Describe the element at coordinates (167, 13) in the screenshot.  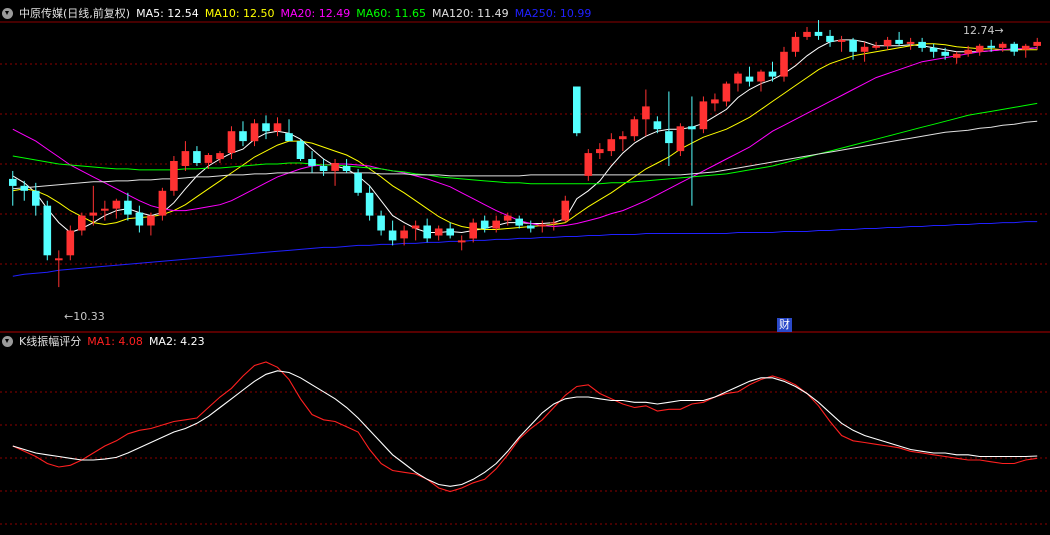
I see `legend-ma5: MA5: 12.54` at that location.